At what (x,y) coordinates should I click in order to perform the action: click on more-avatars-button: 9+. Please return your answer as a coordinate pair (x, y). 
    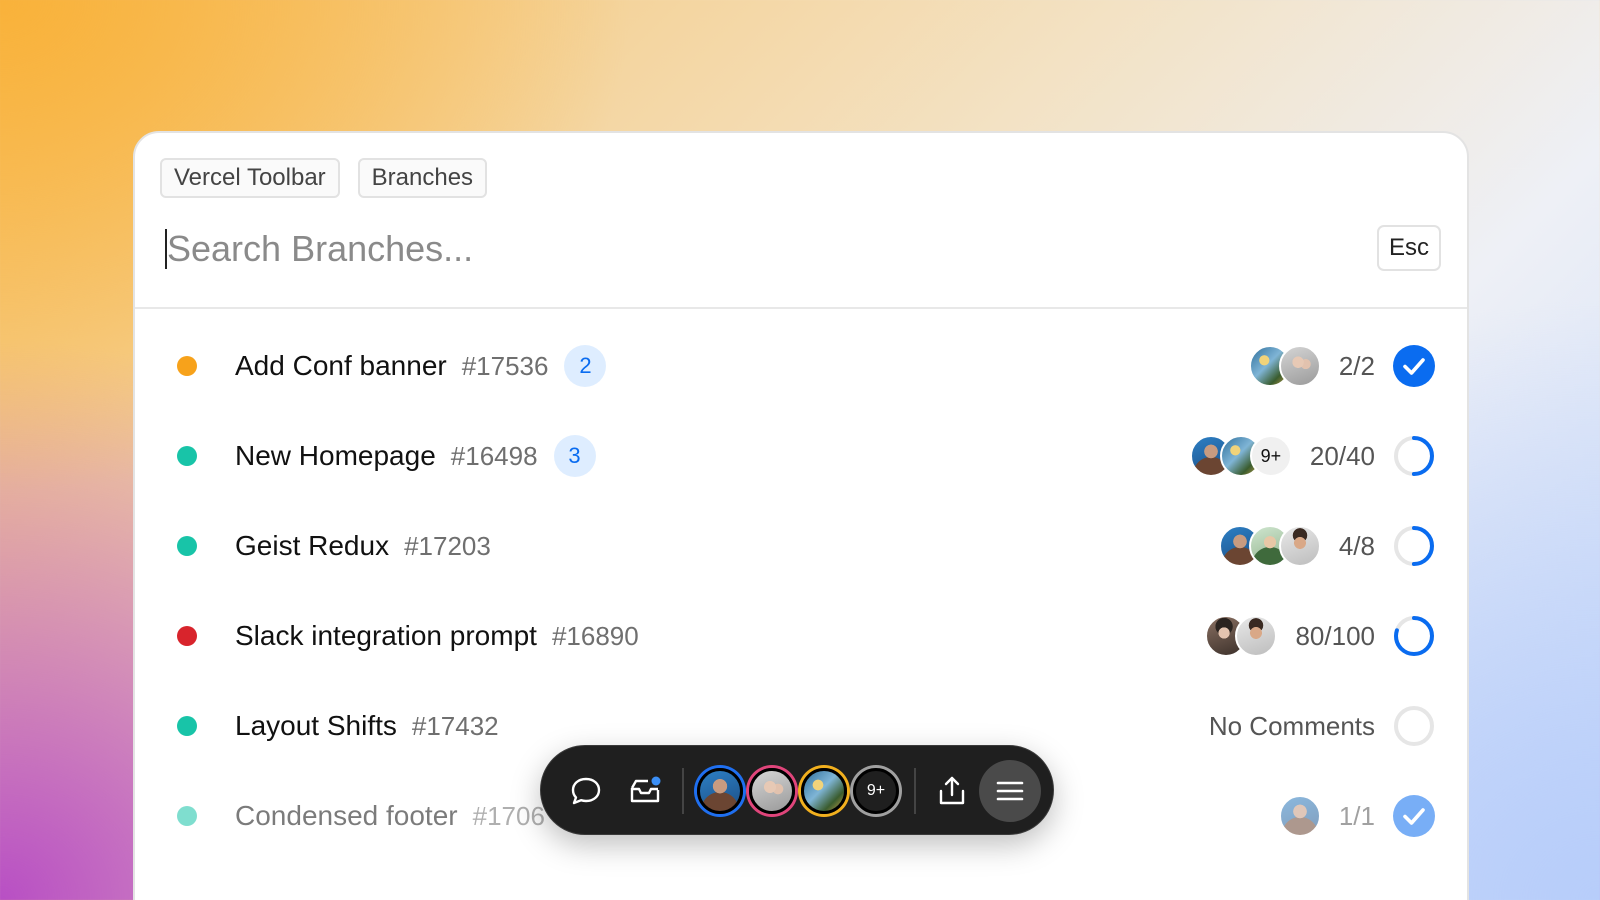
    Looking at the image, I should click on (876, 791).